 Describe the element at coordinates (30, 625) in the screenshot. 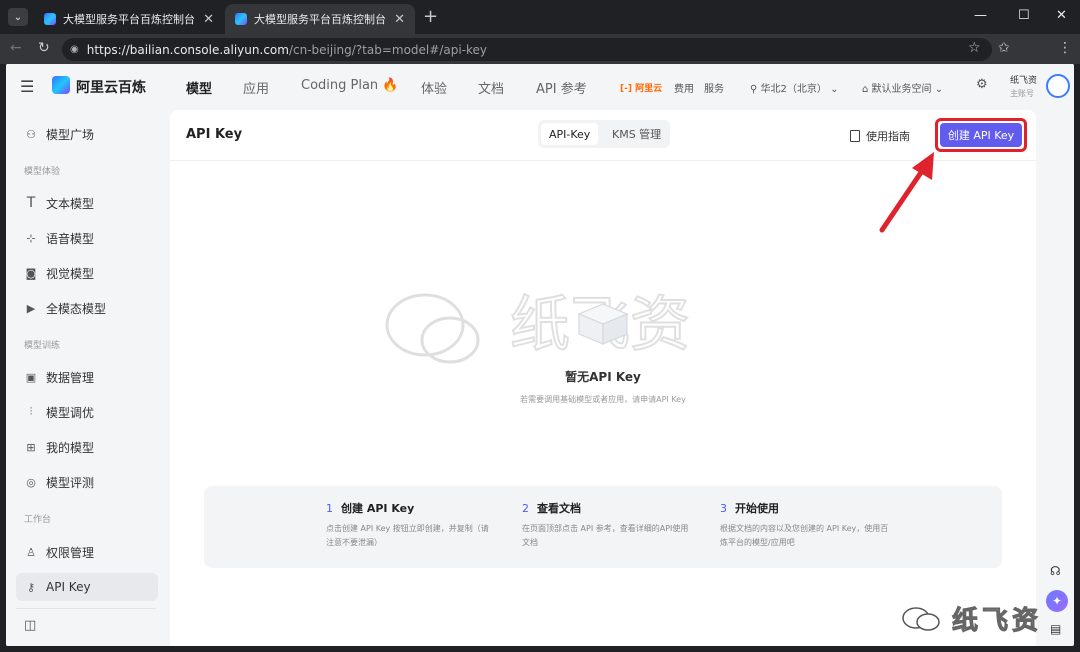

I see `collapse-sidebar-icon: ◫` at that location.